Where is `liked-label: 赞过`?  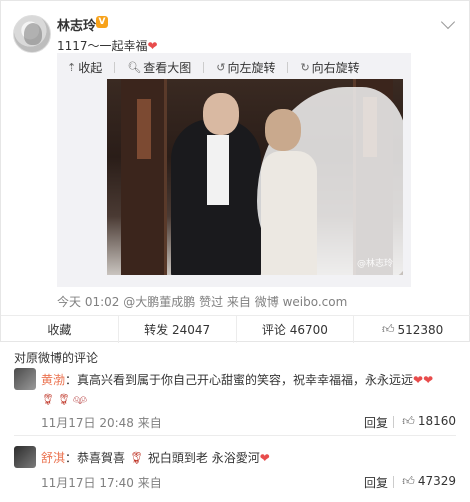 liked-label: 赞过 is located at coordinates (211, 302).